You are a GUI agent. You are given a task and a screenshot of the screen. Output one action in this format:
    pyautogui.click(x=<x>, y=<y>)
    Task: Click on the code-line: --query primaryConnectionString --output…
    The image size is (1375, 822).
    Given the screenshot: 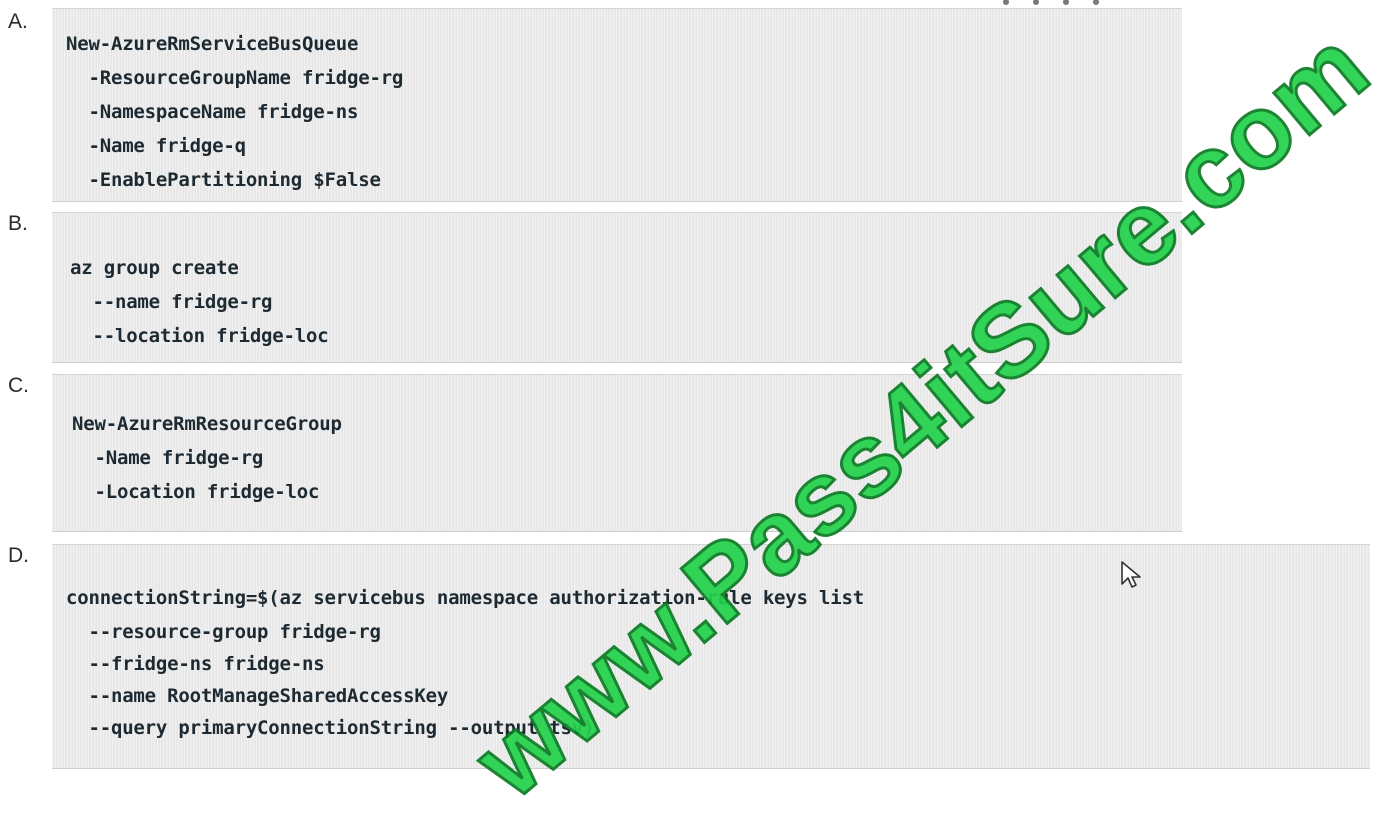 What is the action you would take?
    pyautogui.click(x=330, y=728)
    